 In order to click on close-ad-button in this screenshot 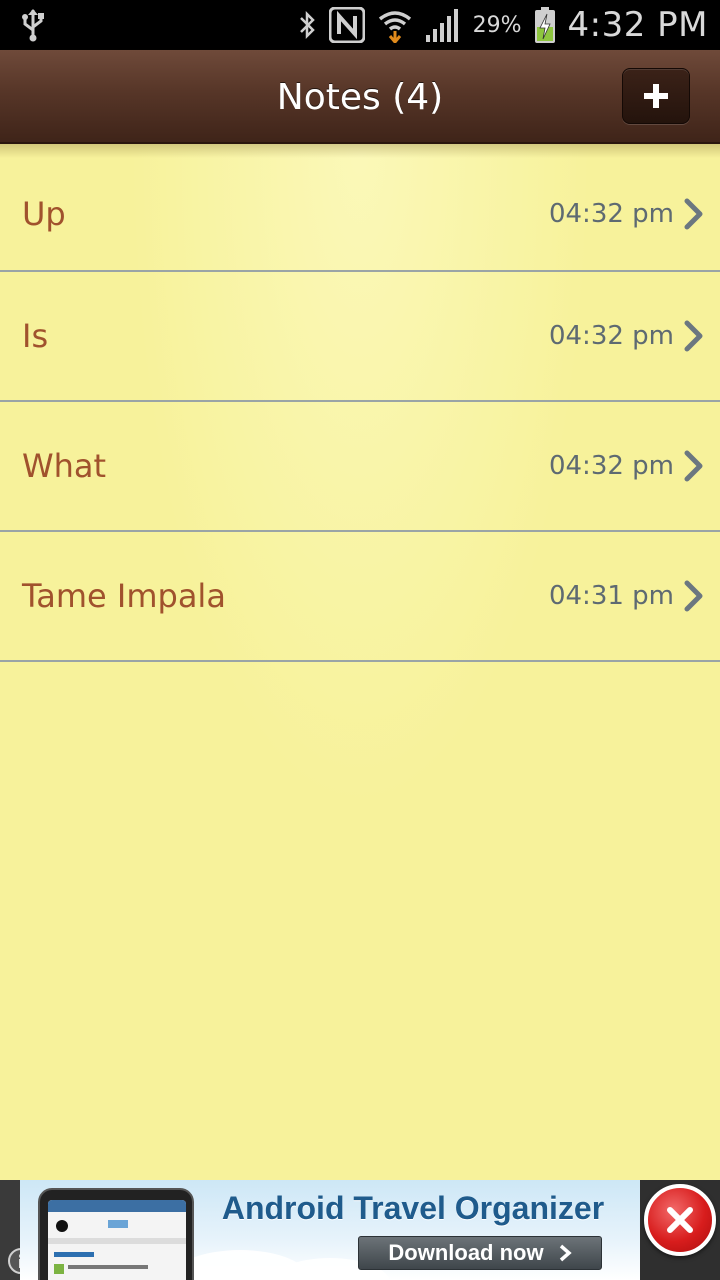, I will do `click(680, 1220)`.